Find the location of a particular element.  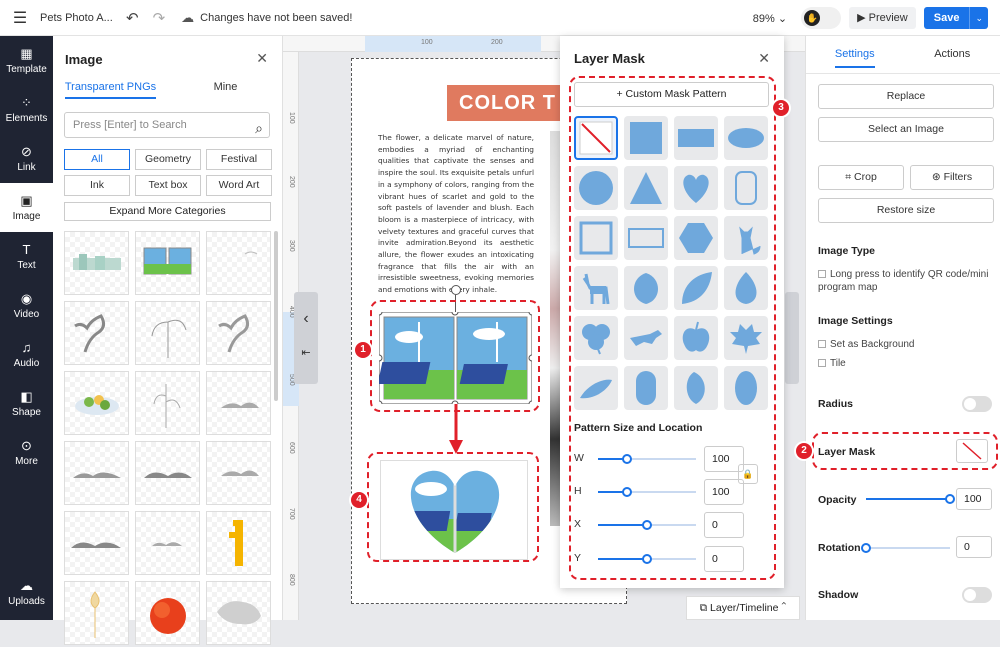

hand-tool-toggle: ✋ is located at coordinates (821, 18).